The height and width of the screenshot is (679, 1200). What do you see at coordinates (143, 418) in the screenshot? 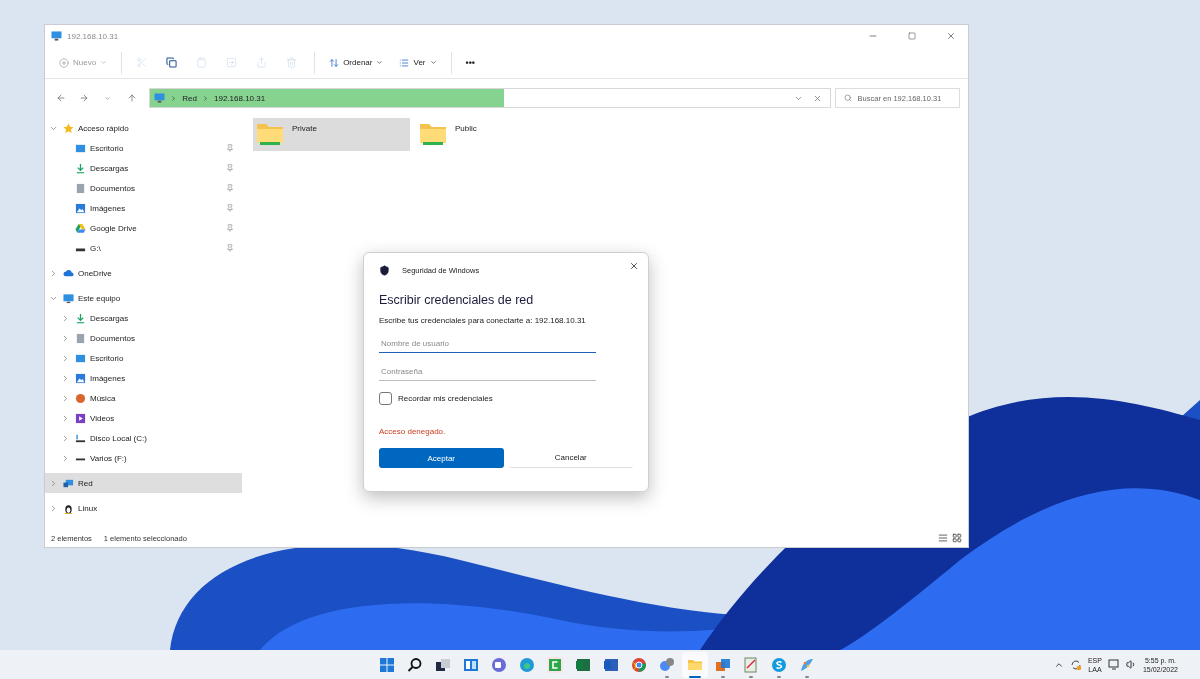
I see `sidebar-item: Videos` at bounding box center [143, 418].